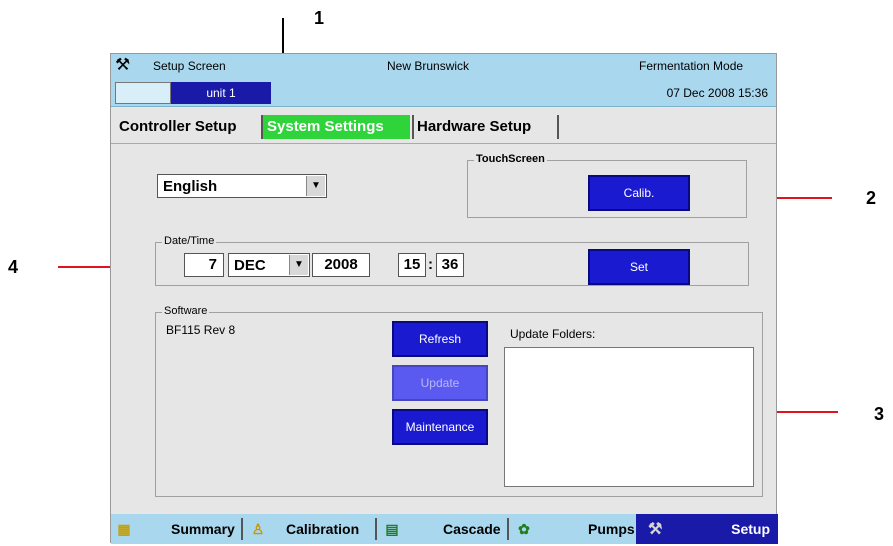 The height and width of the screenshot is (546, 893). I want to click on screen-title: Setup Screen, so click(189, 66).